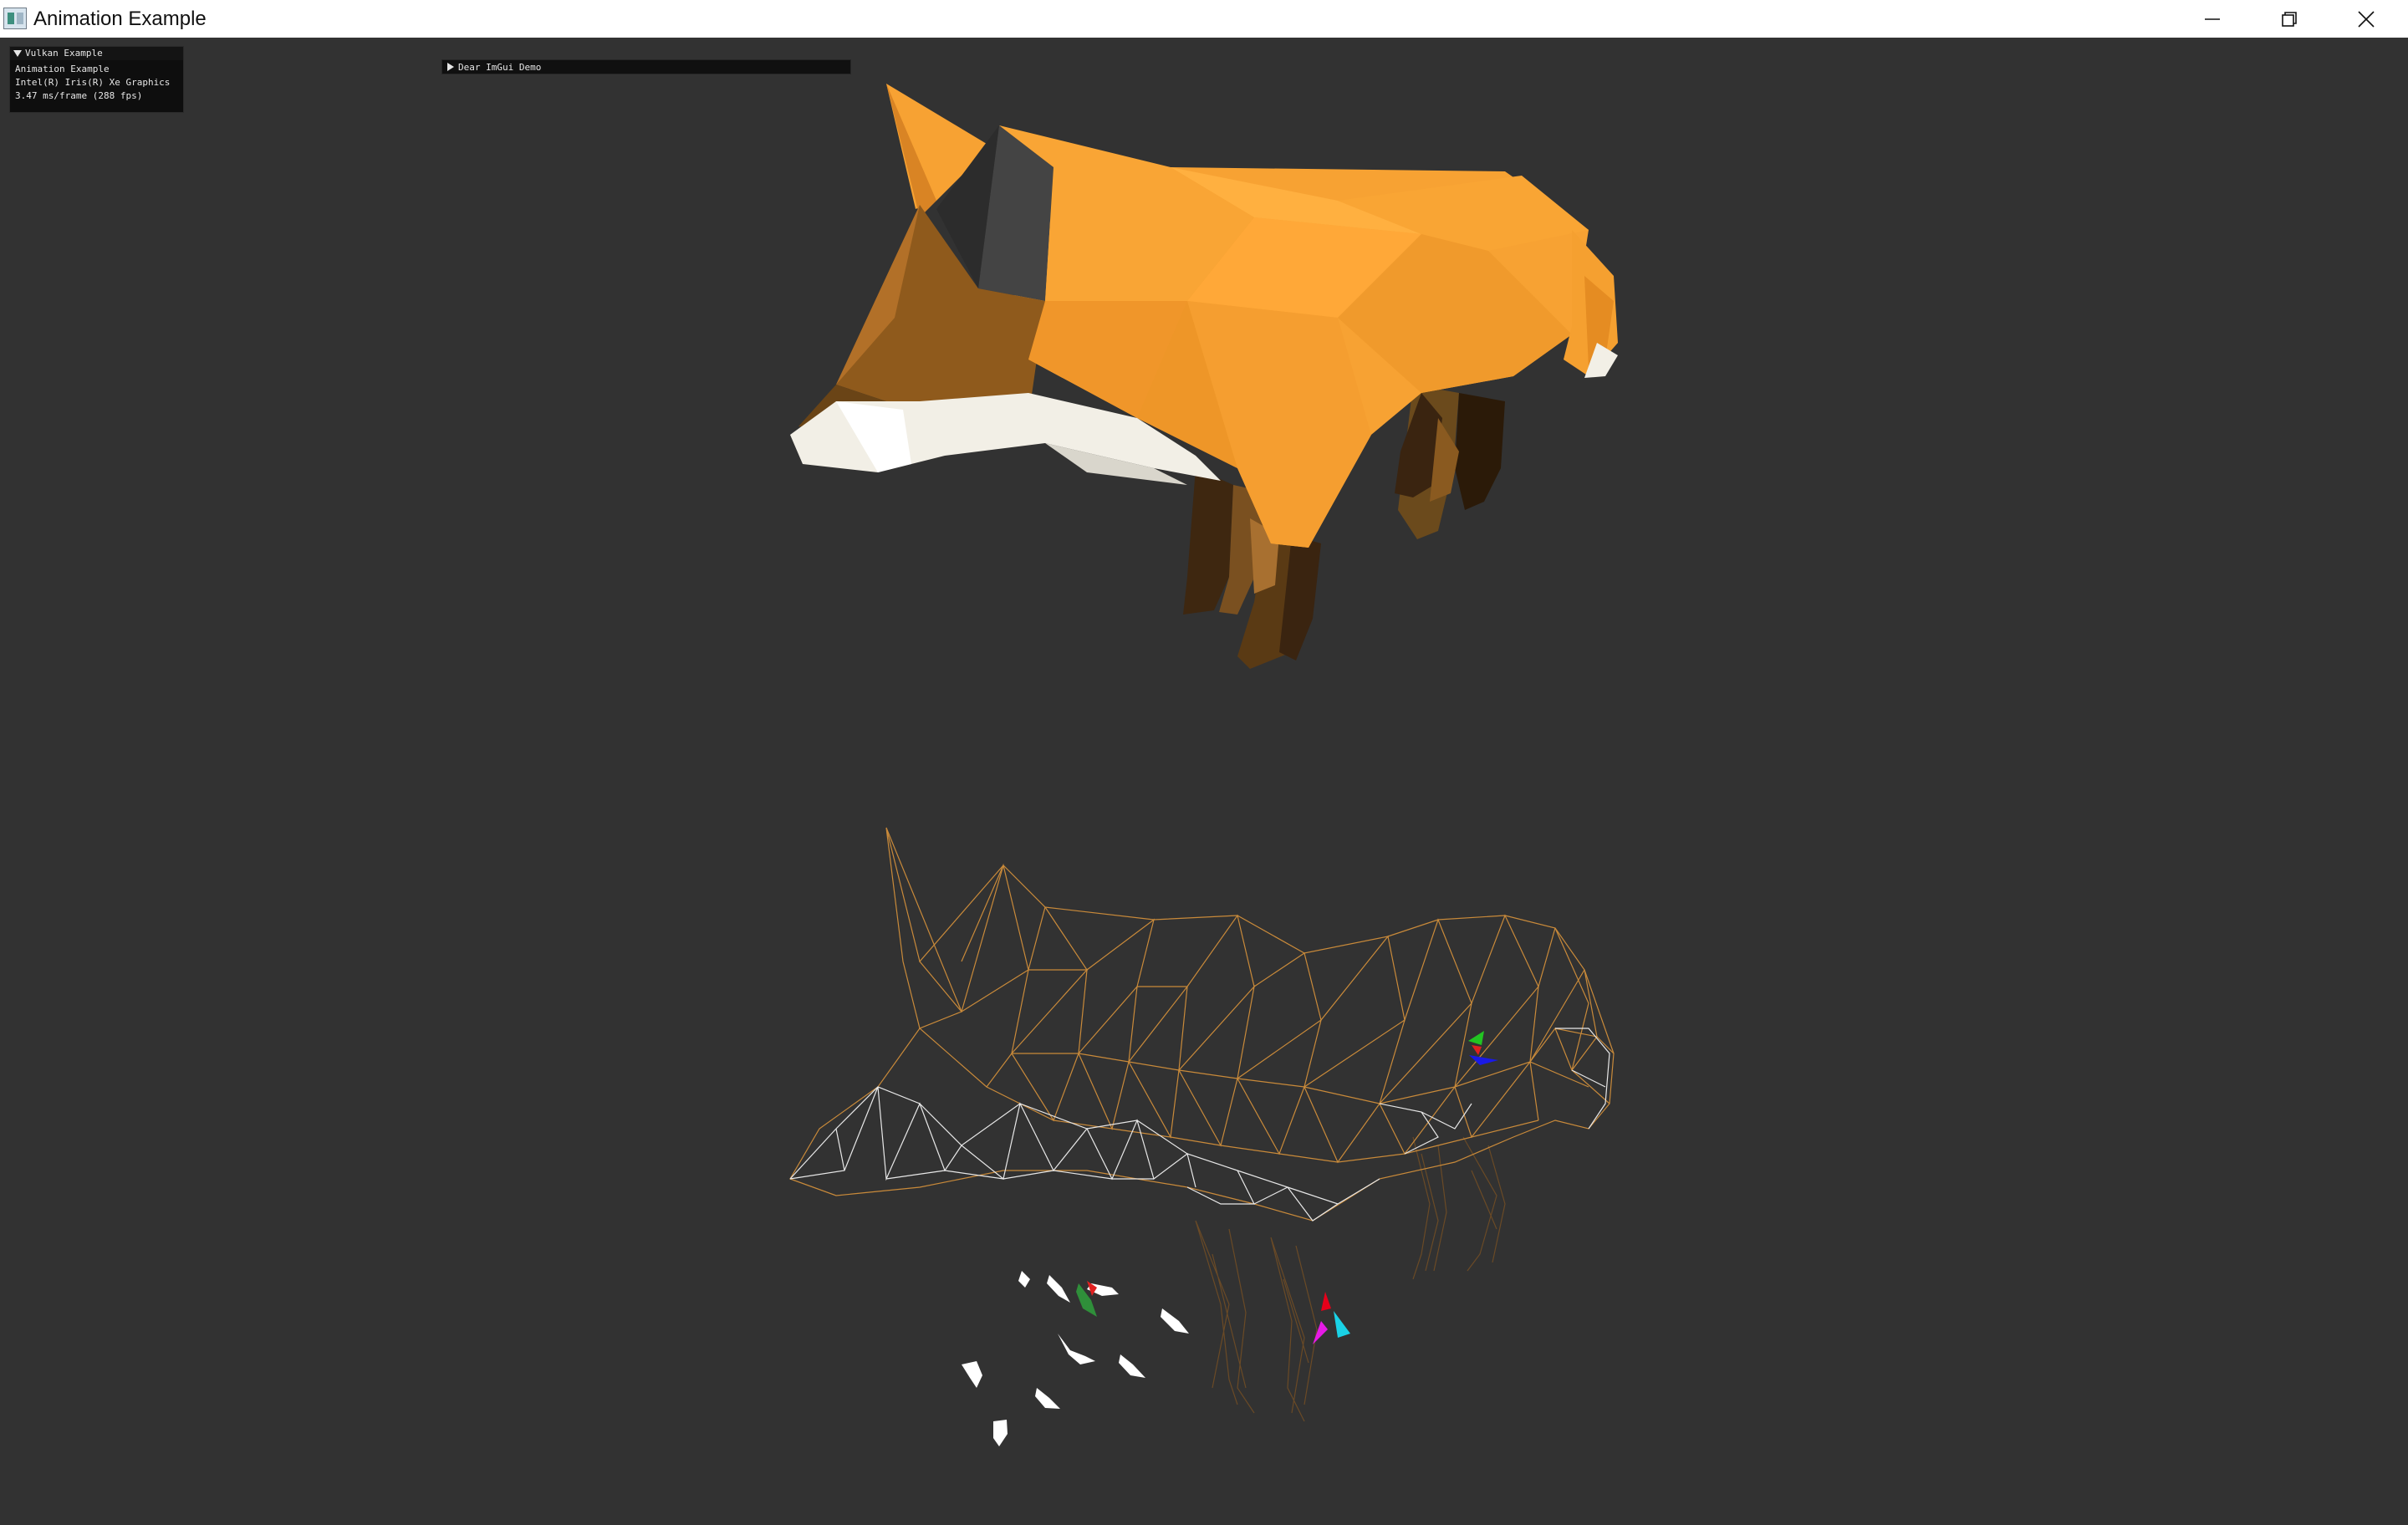  What do you see at coordinates (1204, 19) in the screenshot?
I see `title-bar: Animation Example` at bounding box center [1204, 19].